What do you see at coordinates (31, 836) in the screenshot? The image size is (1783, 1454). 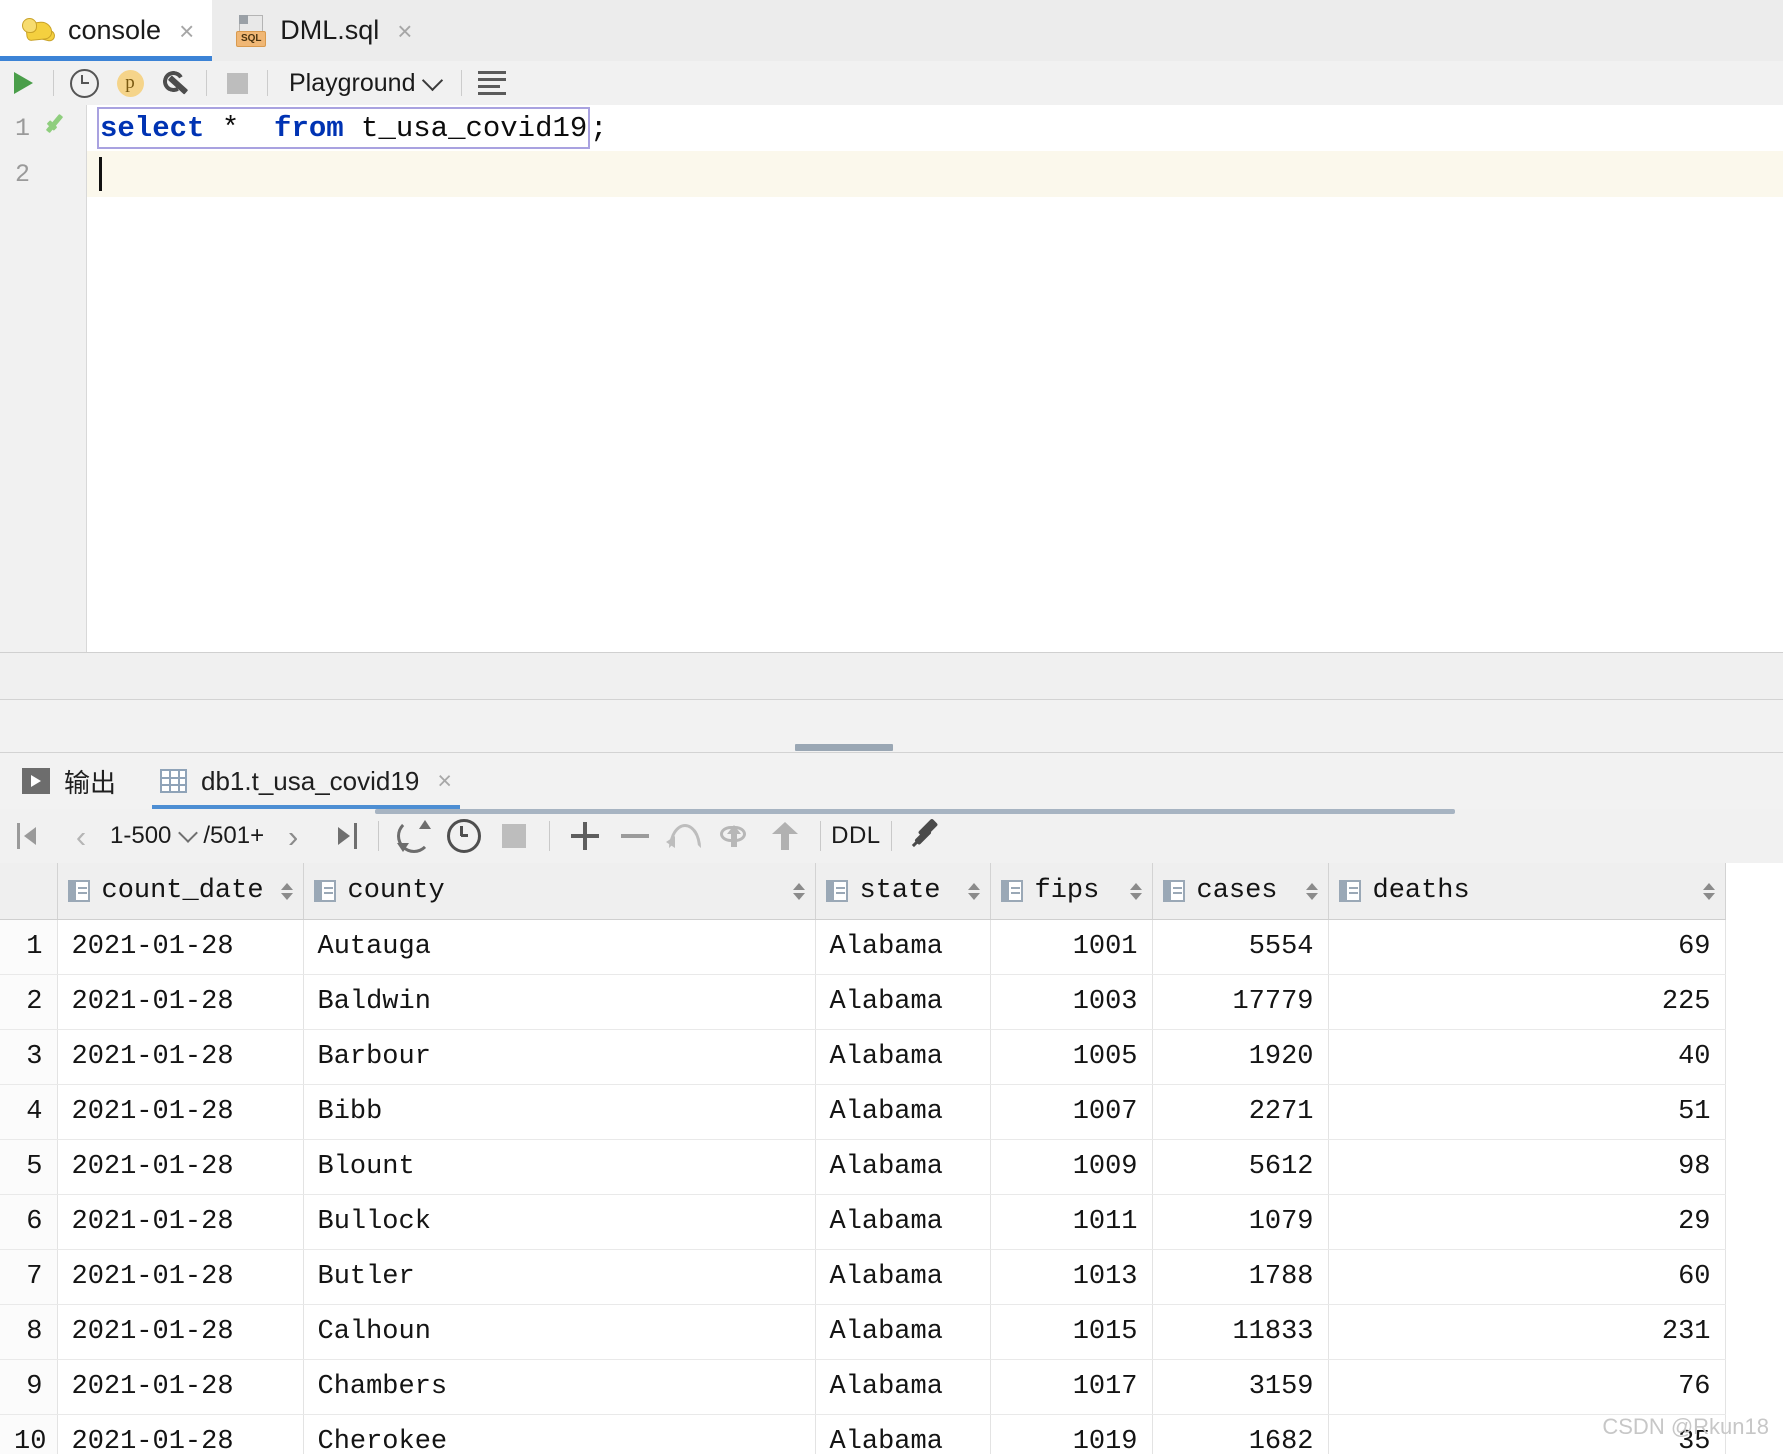 I see `first-page-button` at bounding box center [31, 836].